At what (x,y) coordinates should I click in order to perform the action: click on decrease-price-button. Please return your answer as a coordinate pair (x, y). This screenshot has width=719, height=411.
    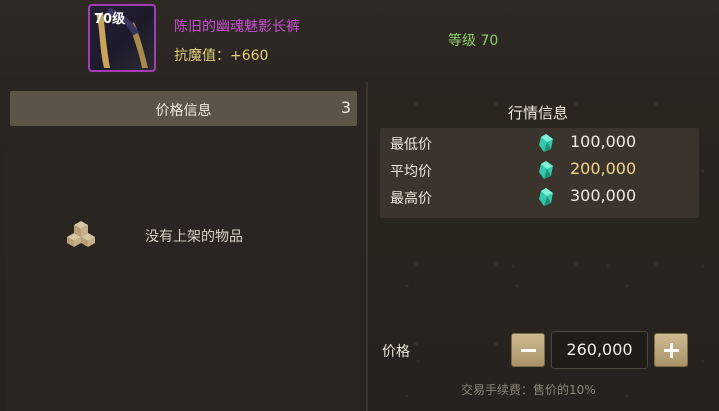
    Looking at the image, I should click on (528, 350).